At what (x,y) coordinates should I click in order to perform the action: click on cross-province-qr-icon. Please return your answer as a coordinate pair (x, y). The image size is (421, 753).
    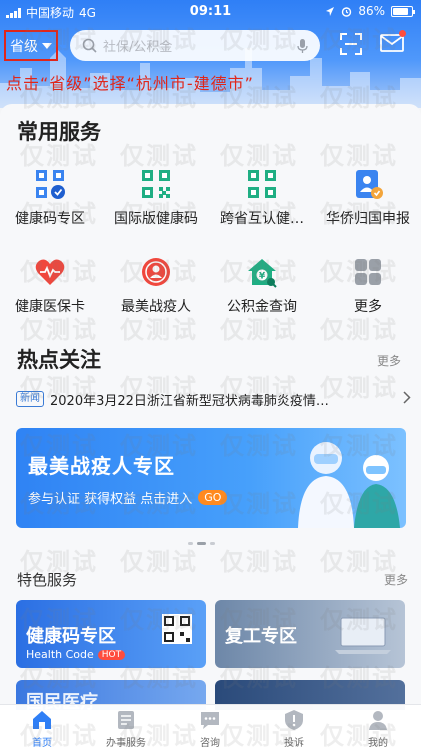
    Looking at the image, I should click on (262, 184).